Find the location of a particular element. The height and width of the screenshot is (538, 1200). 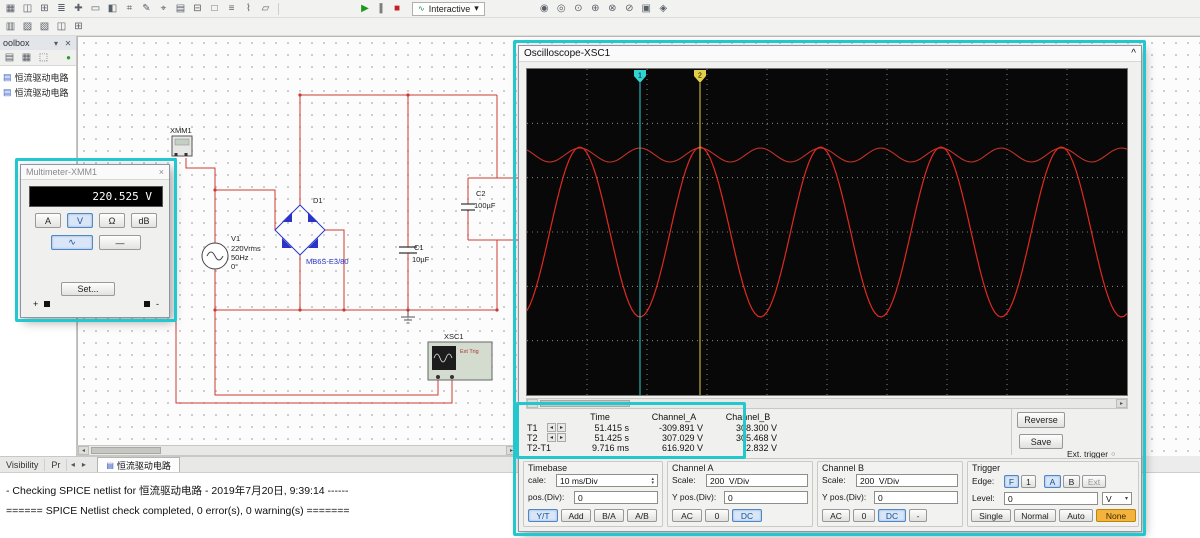

undo-icon: ⌗ is located at coordinates (129, 9).